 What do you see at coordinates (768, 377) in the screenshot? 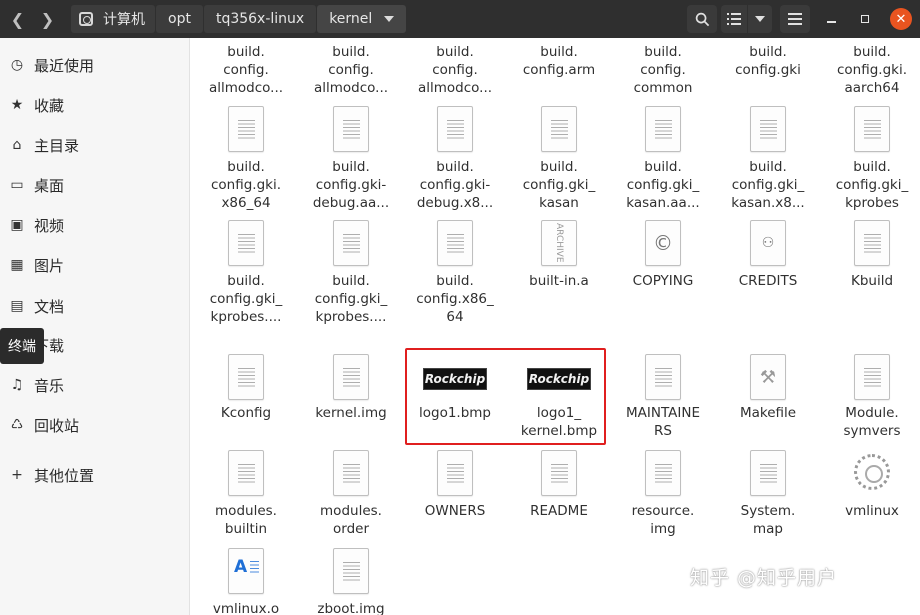
I see `hammer-icon: ⚒` at bounding box center [768, 377].